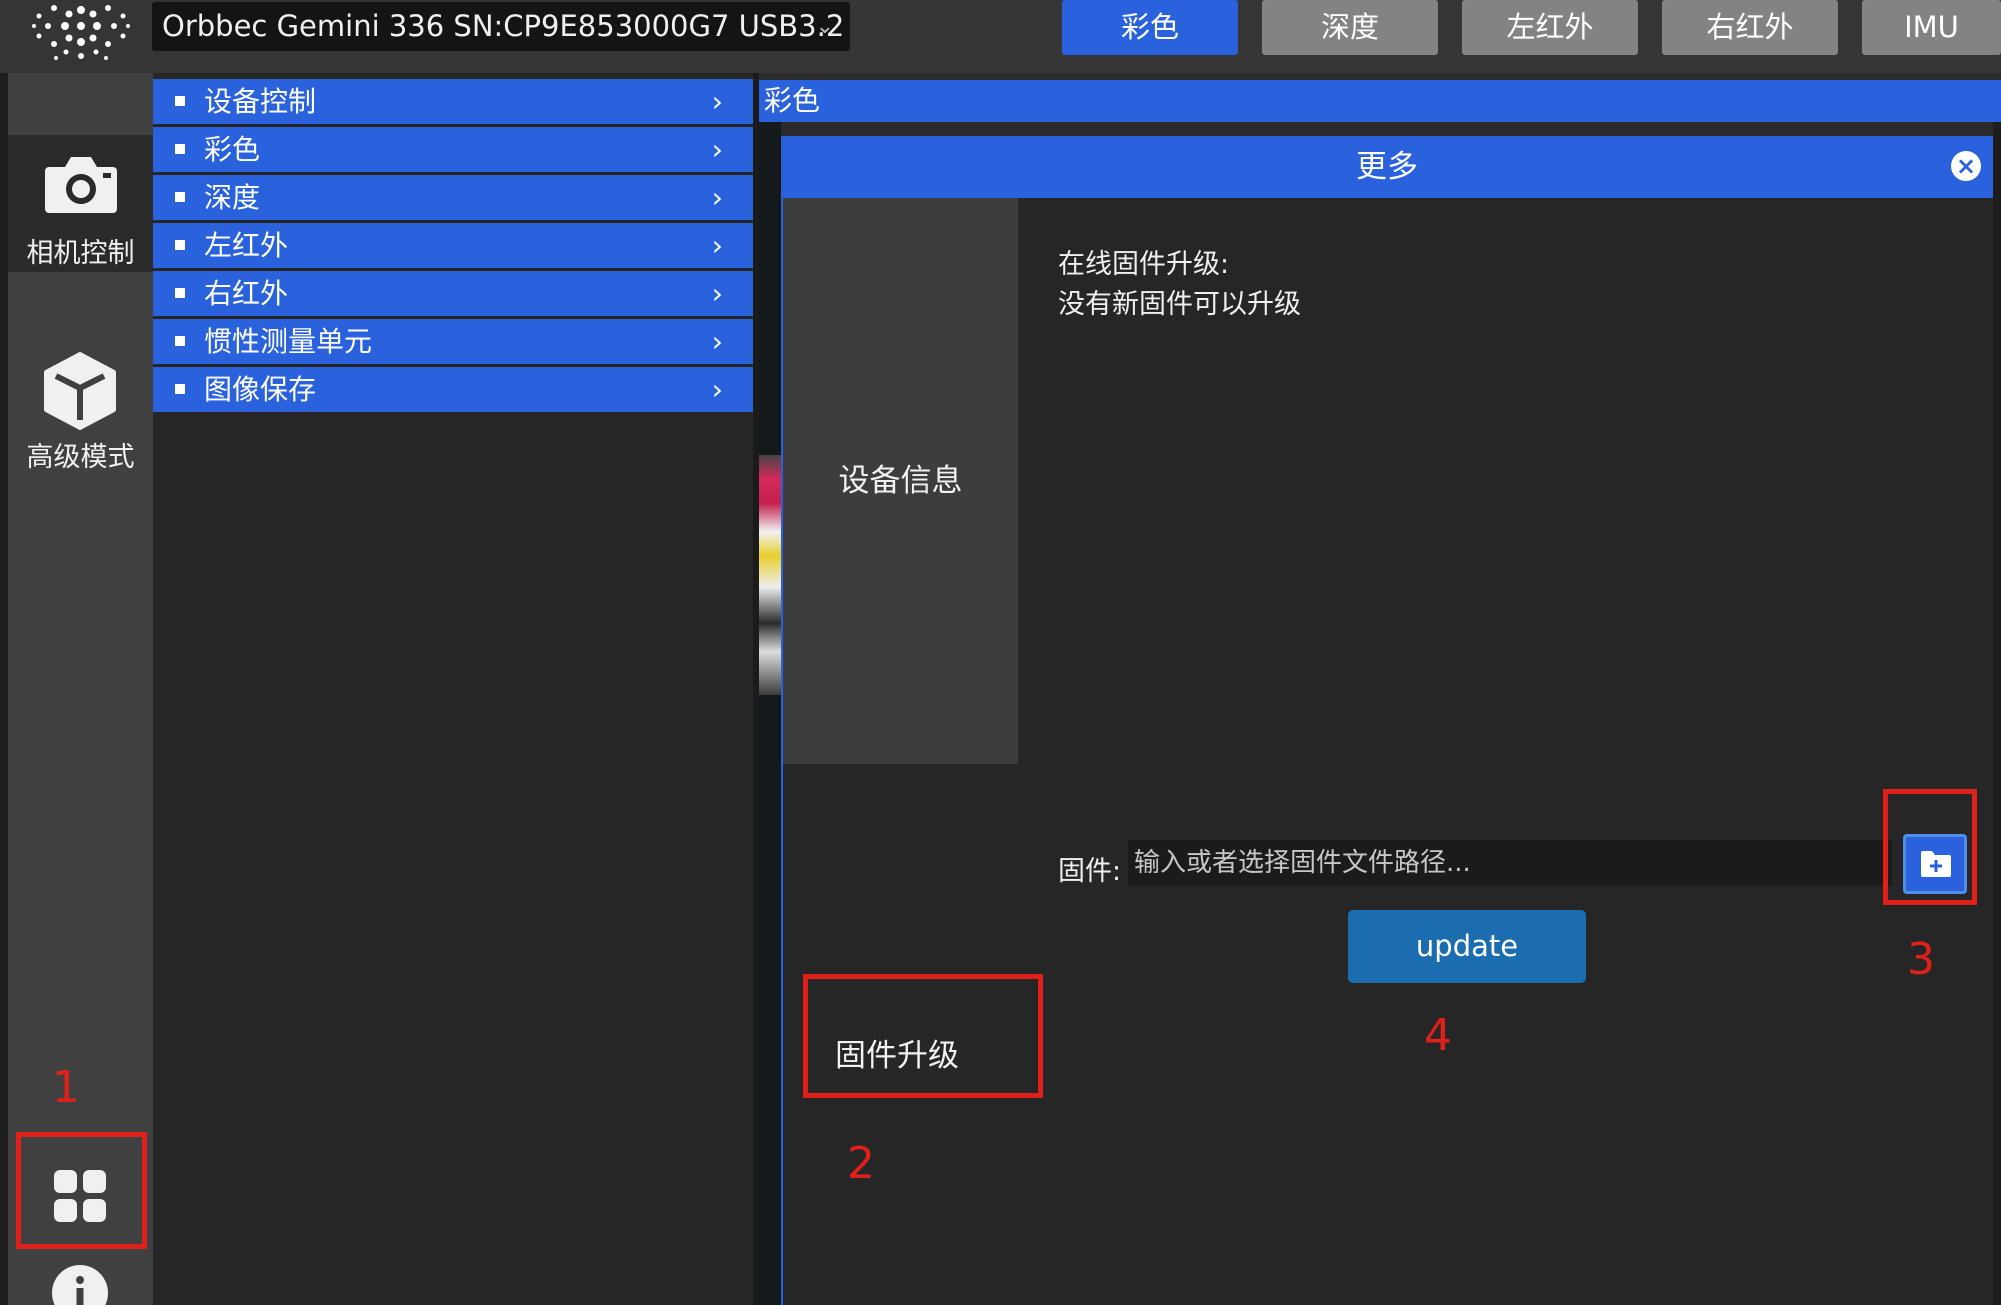 The image size is (2001, 1305). Describe the element at coordinates (81, 32) in the screenshot. I see `orbbec-logo-icon` at that location.